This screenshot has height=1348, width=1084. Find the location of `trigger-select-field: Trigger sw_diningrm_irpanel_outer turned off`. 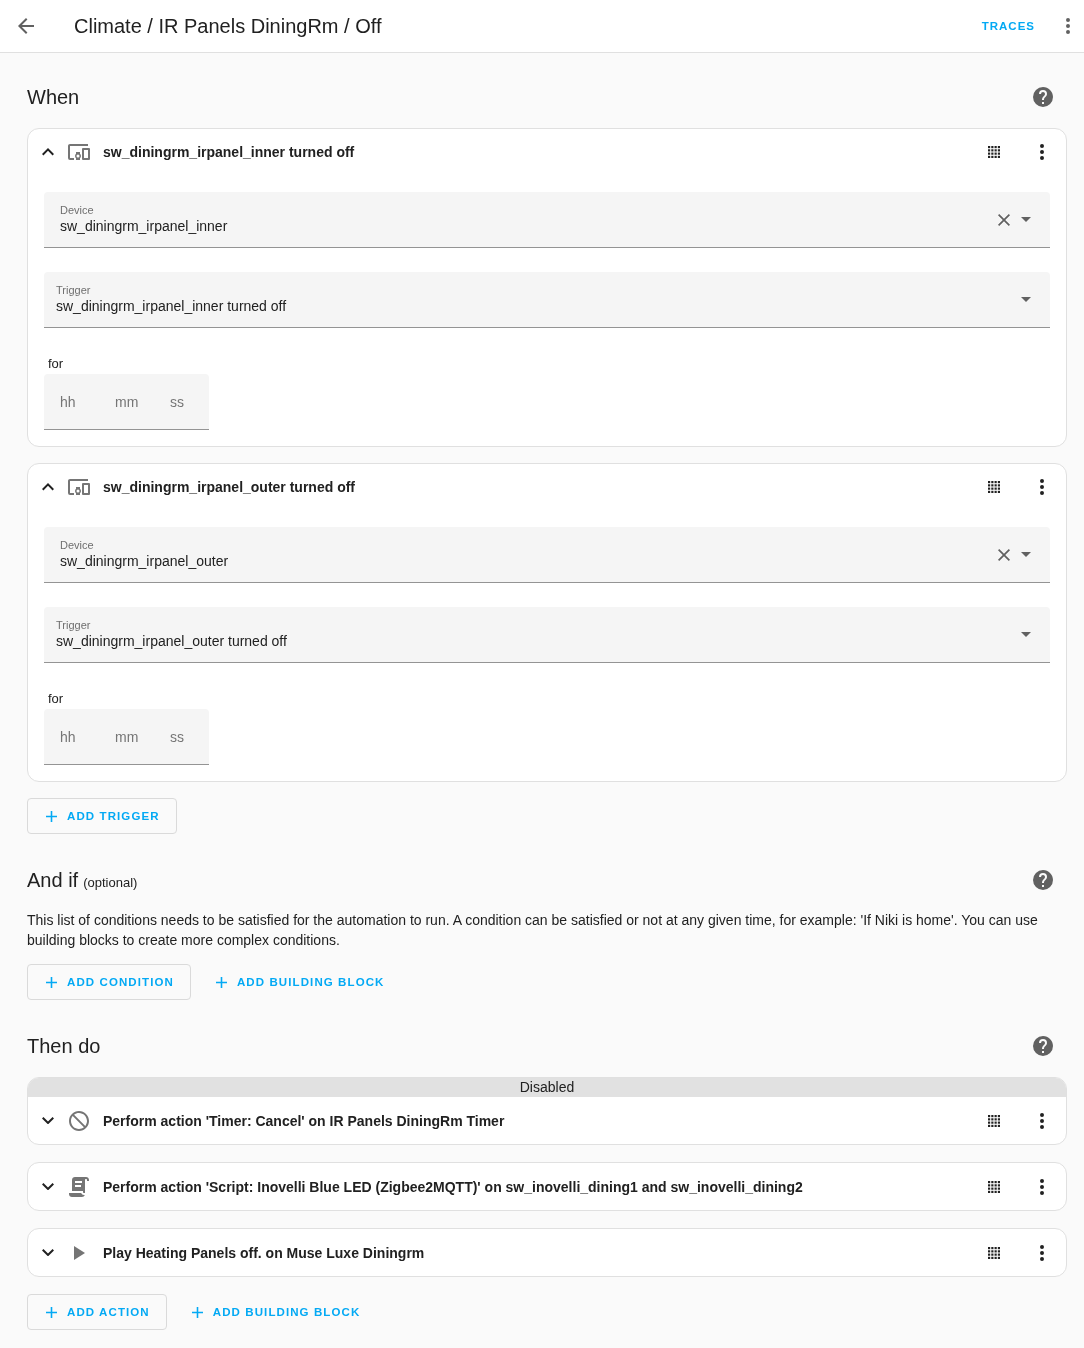

trigger-select-field: Trigger sw_diningrm_irpanel_outer turned off is located at coordinates (547, 635).